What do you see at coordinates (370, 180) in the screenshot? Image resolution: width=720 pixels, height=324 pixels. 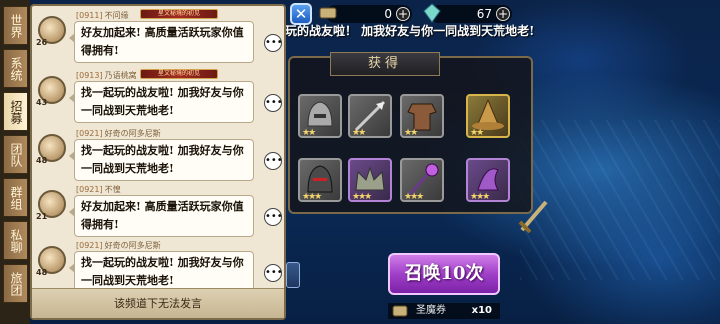 I see `reward-item-crown: ★★★` at bounding box center [370, 180].